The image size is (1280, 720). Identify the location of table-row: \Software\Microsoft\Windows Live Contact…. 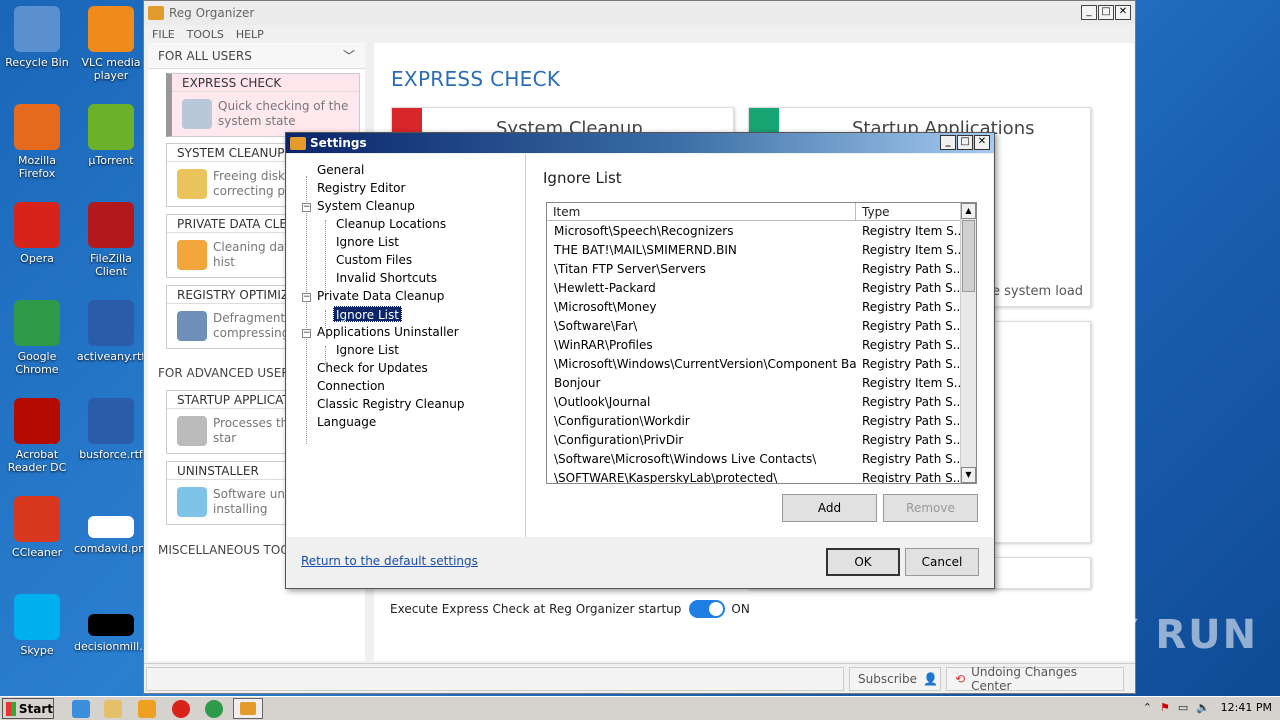
(754, 459).